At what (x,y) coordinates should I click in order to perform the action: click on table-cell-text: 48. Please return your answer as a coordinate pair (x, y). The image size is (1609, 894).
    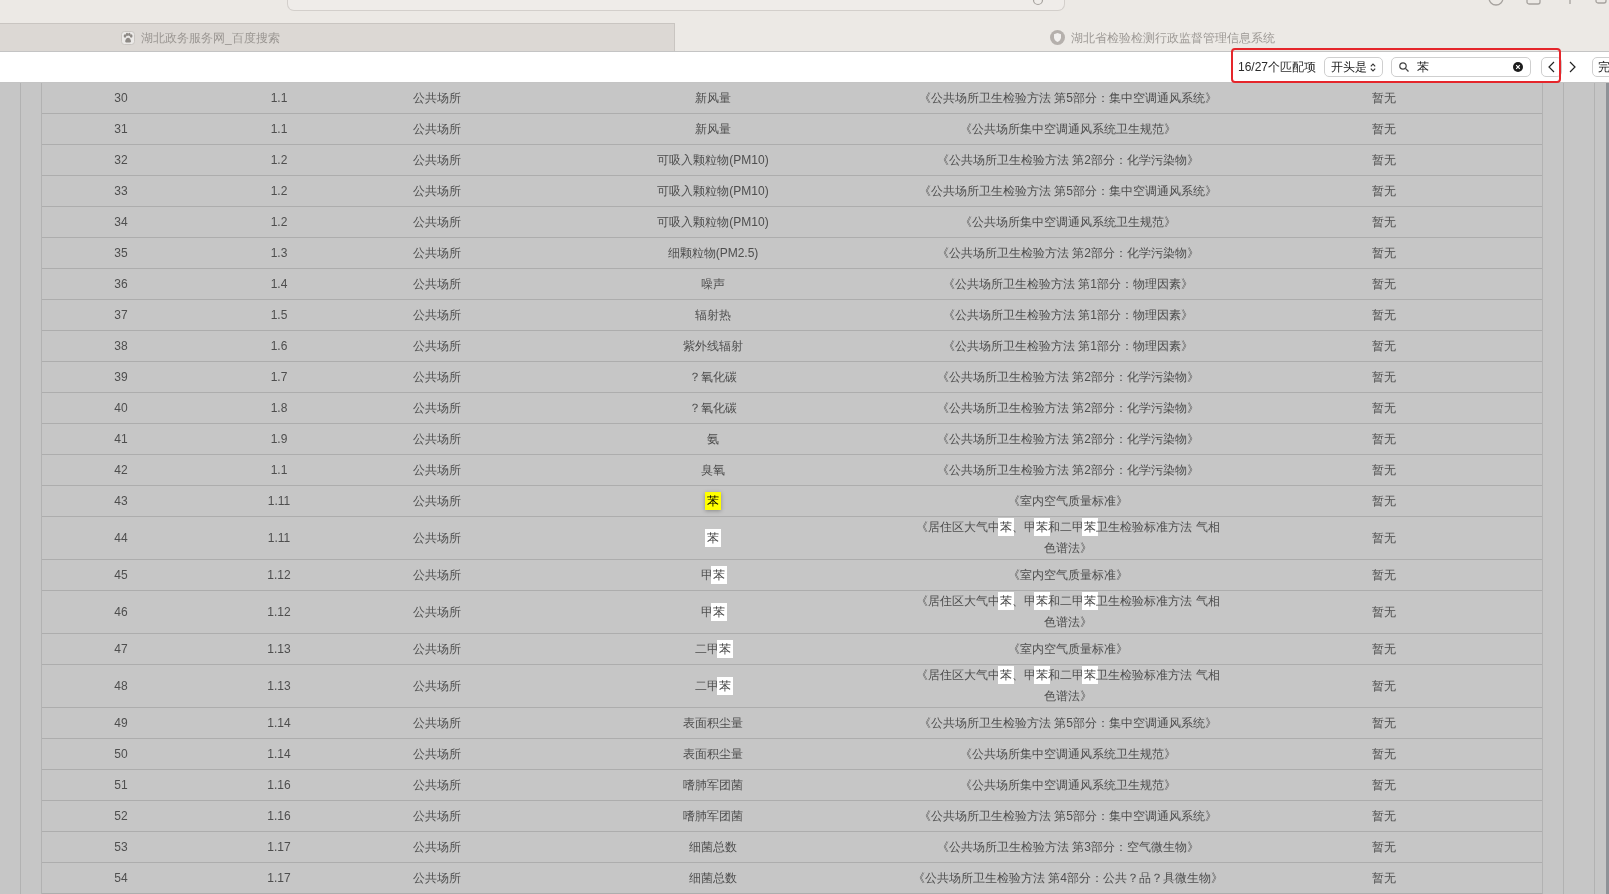
    Looking at the image, I should click on (121, 686).